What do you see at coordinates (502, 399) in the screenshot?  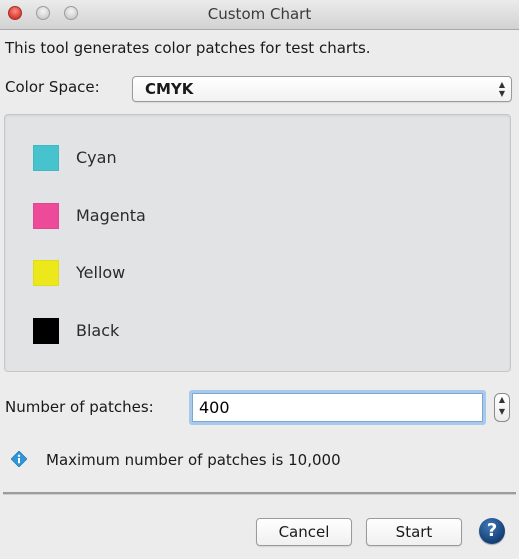 I see `stepper-up-icon: ▲` at bounding box center [502, 399].